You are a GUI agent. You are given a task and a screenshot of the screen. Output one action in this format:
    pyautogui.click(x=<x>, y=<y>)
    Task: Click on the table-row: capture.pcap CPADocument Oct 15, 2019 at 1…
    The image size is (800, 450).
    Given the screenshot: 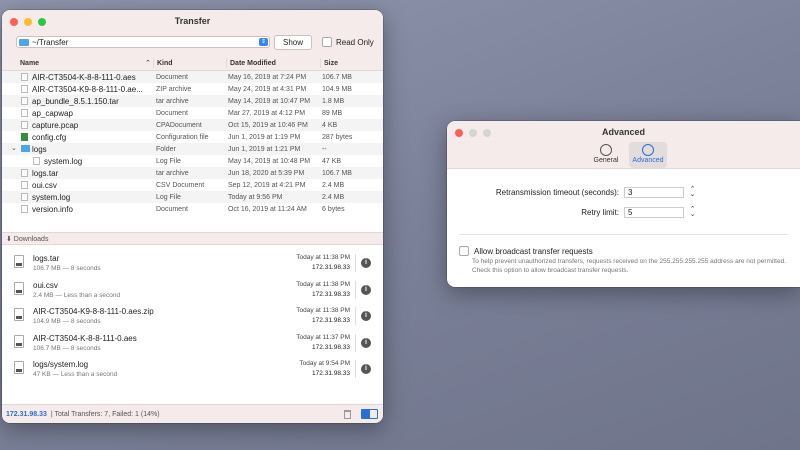 What is the action you would take?
    pyautogui.click(x=192, y=125)
    